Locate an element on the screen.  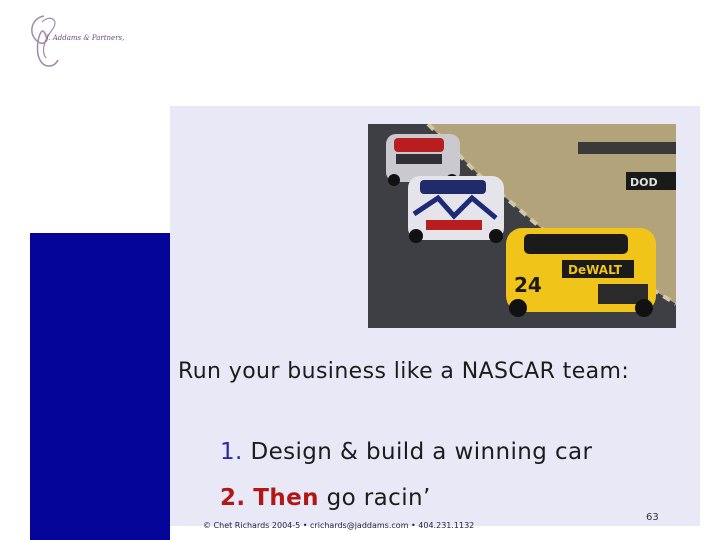
slide-headline: Run your business like a NASCAR team: is located at coordinates (404, 371).